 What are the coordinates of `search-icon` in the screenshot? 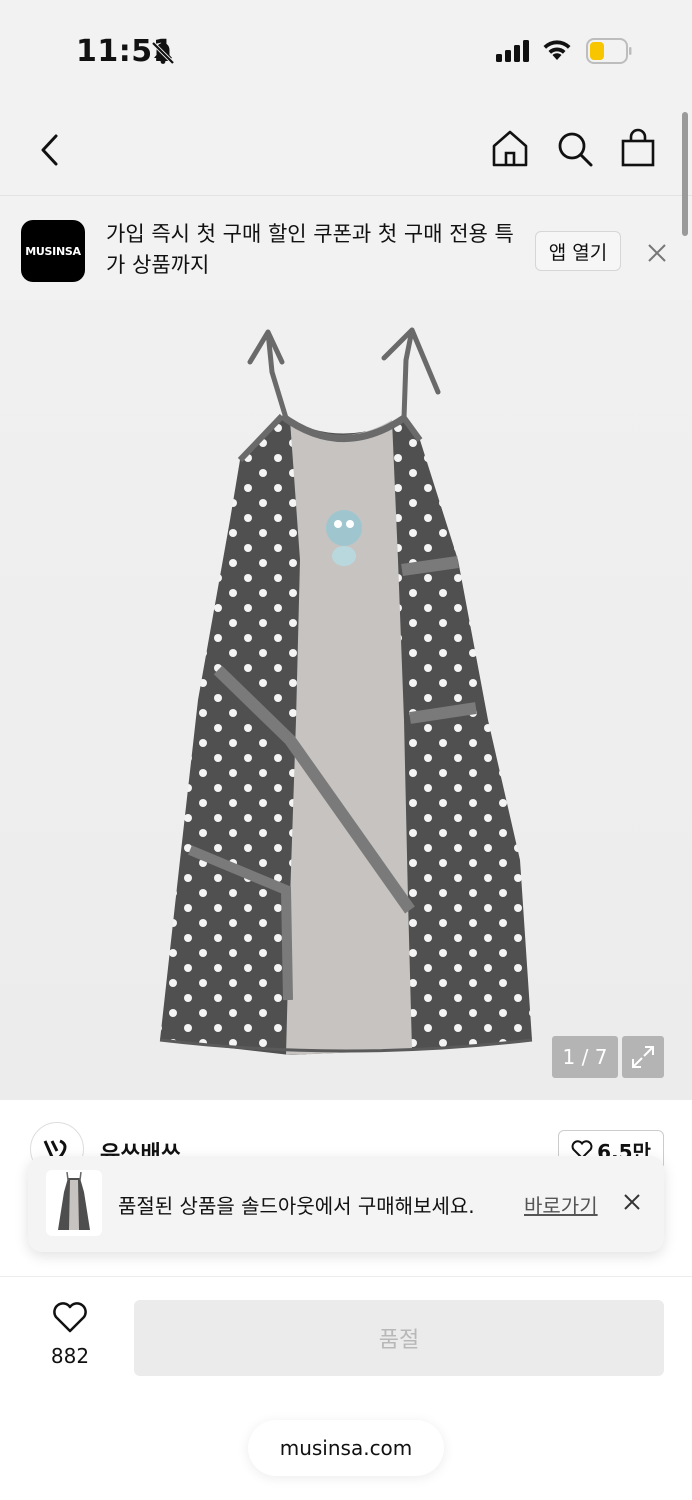 It's located at (575, 149).